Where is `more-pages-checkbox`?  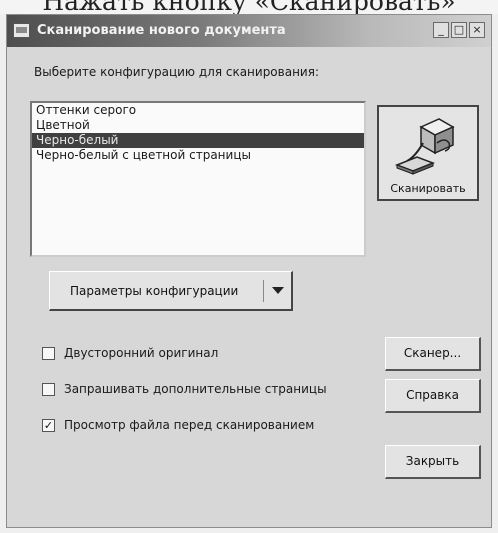 more-pages-checkbox is located at coordinates (48, 389).